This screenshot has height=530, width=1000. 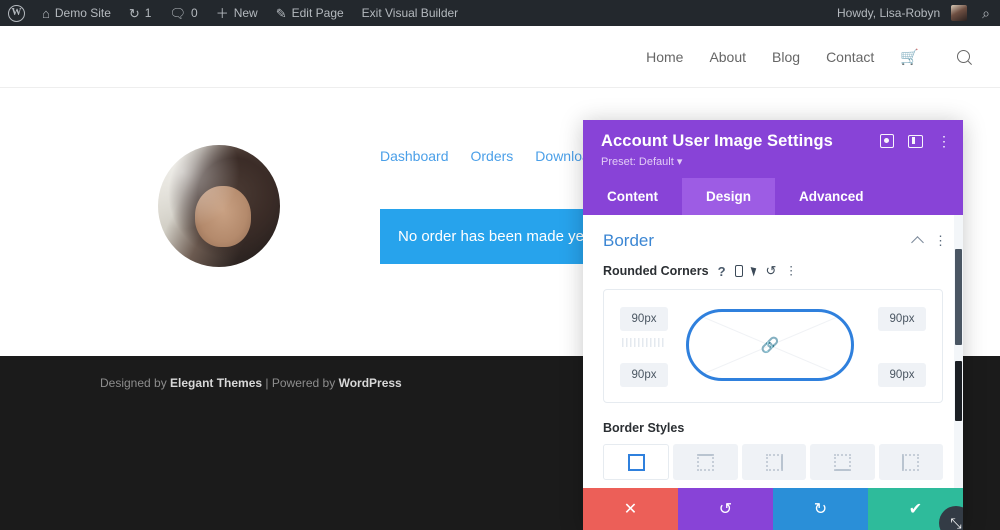 What do you see at coordinates (46, 13) in the screenshot?
I see `dashboard-icon: ⌂` at bounding box center [46, 13].